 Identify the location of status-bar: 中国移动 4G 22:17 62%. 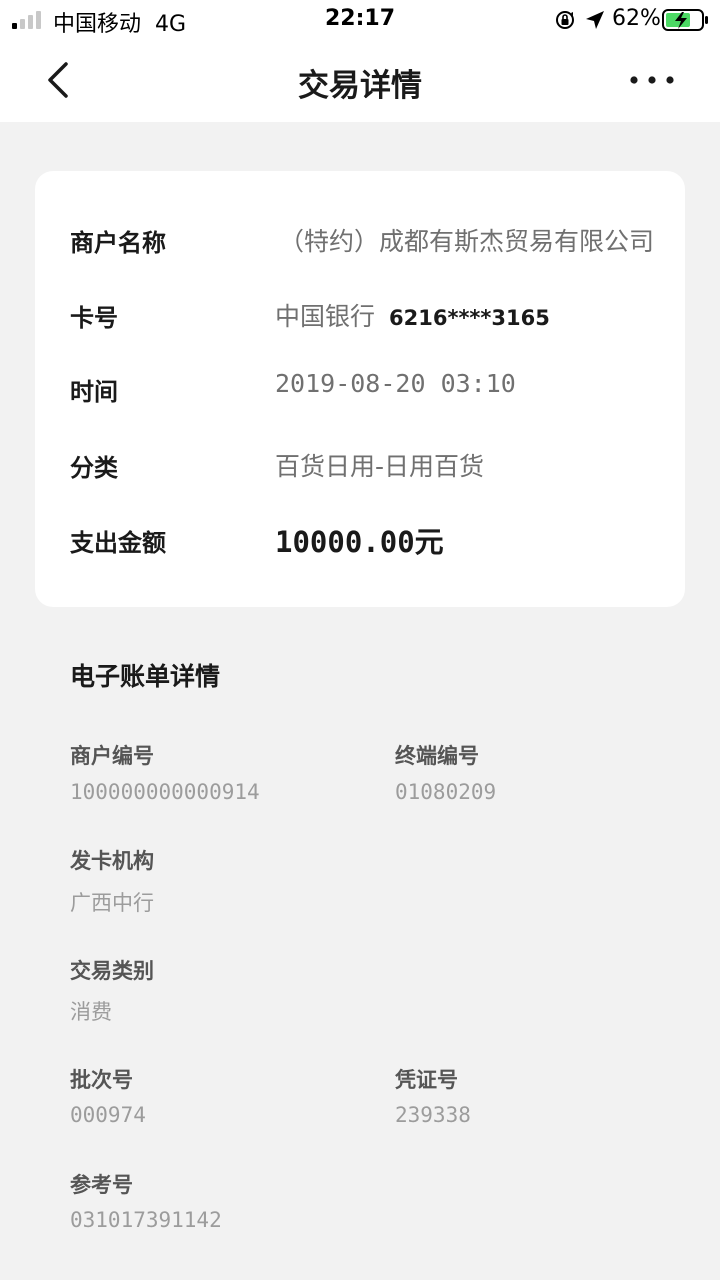
(360, 20).